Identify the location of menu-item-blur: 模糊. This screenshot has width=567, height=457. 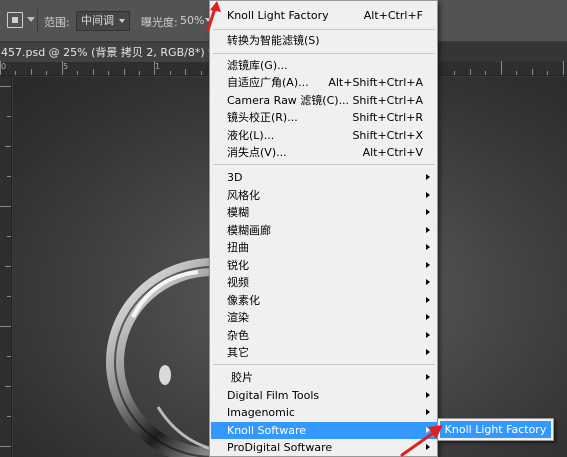
(324, 212).